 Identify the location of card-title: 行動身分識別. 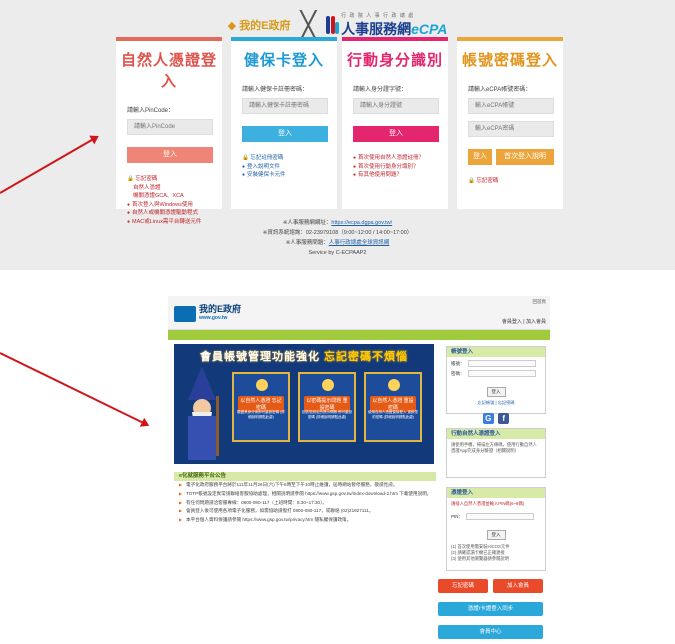
(394, 60).